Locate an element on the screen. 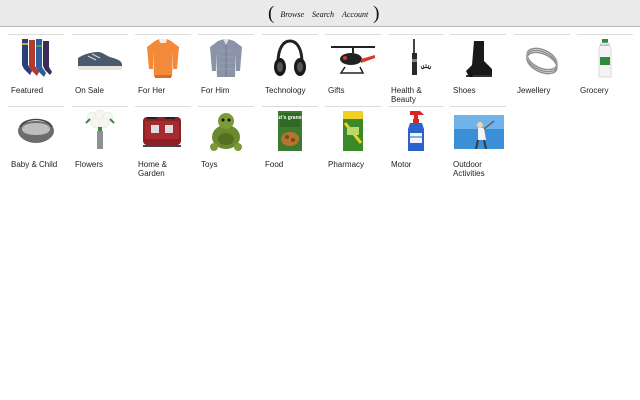 This screenshot has height=400, width=640. ankle-boot-icon is located at coordinates (478, 59).